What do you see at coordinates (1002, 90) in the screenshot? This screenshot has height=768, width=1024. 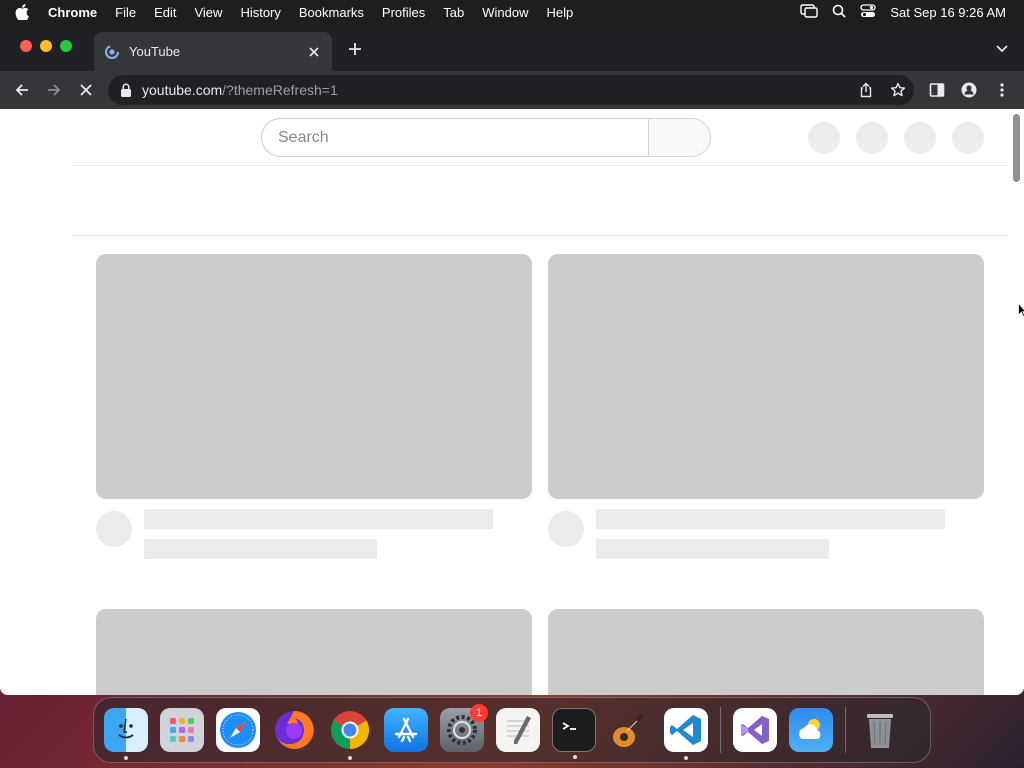 I see `kebab-menu-icon` at bounding box center [1002, 90].